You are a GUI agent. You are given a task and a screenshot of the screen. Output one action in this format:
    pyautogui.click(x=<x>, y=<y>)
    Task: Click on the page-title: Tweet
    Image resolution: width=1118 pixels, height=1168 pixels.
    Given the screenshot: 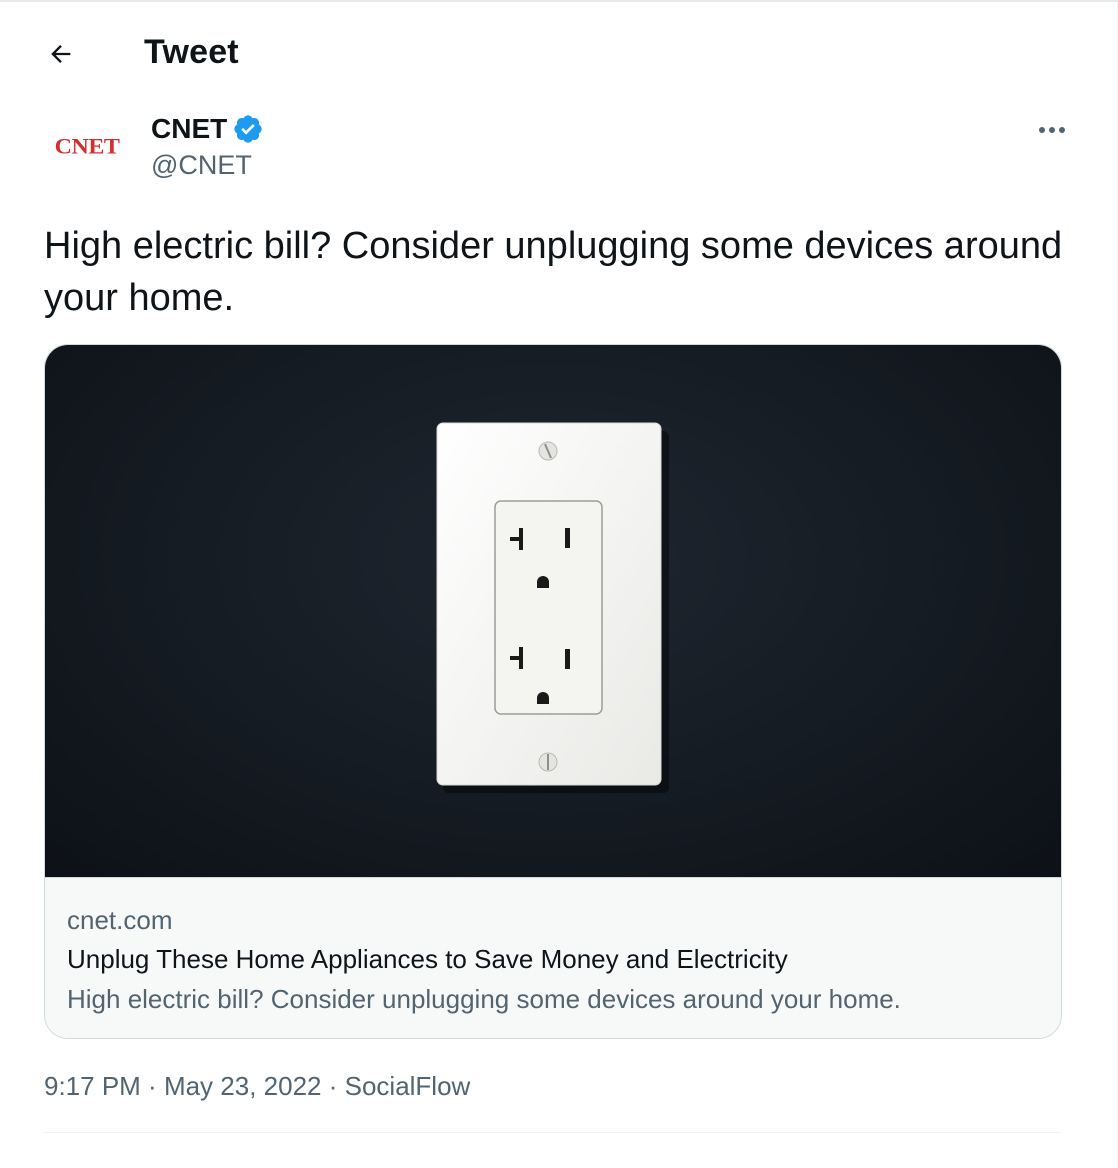 What is the action you would take?
    pyautogui.click(x=191, y=52)
    